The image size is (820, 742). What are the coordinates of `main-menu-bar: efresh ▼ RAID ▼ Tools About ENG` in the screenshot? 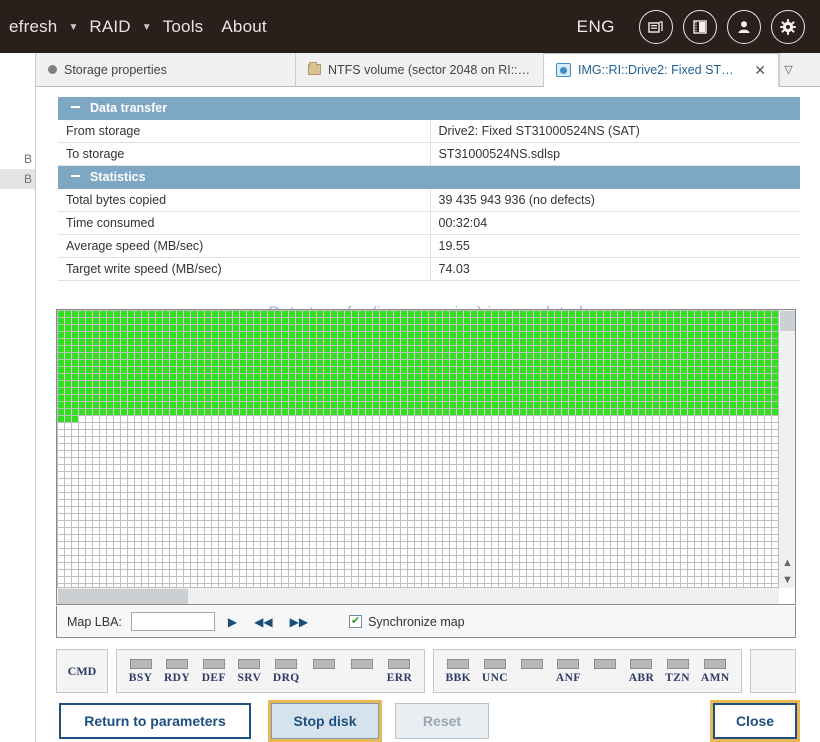 It's located at (410, 26).